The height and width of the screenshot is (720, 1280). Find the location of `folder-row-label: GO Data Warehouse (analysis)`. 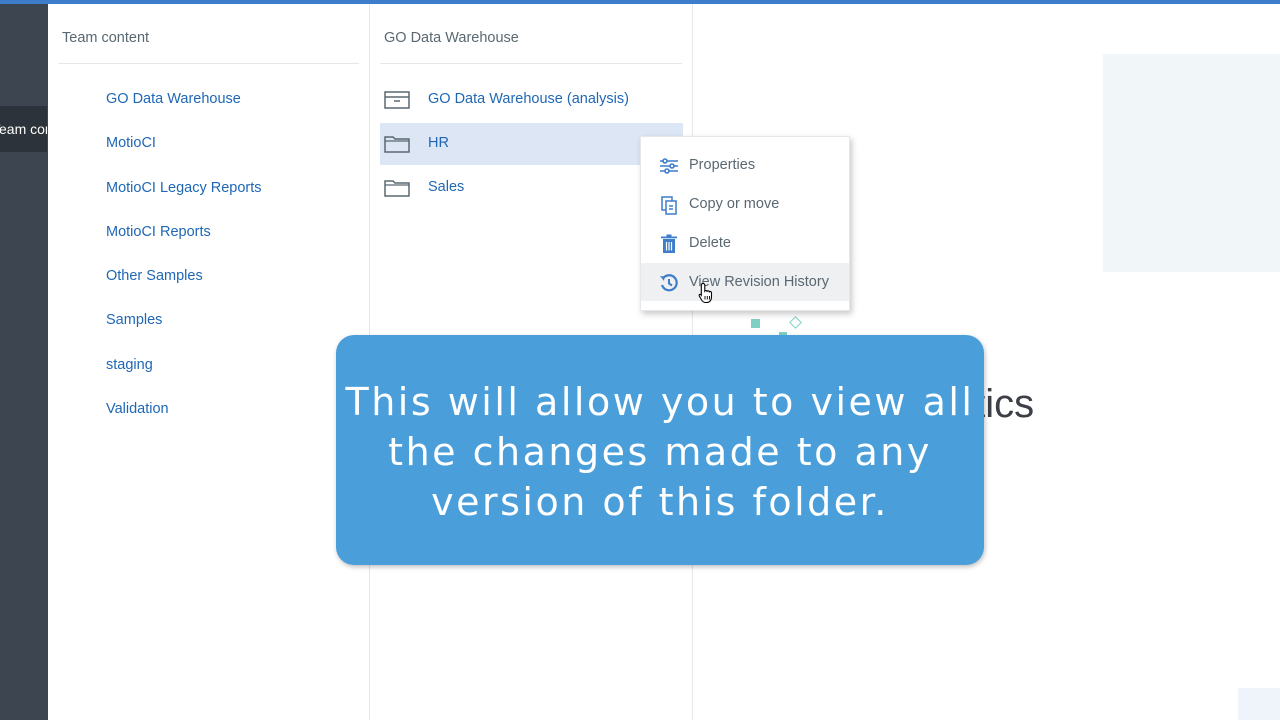

folder-row-label: GO Data Warehouse (analysis) is located at coordinates (528, 99).